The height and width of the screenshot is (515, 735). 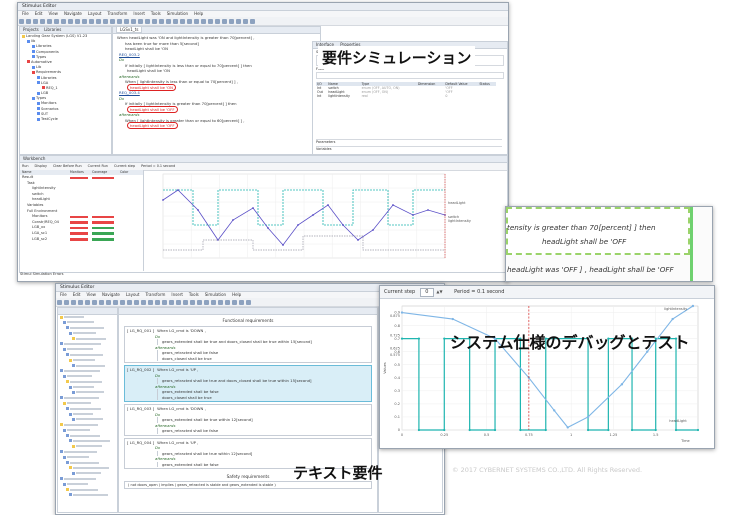 I want to click on editor-tab: LGSv1_ts, so click(x=129, y=30).